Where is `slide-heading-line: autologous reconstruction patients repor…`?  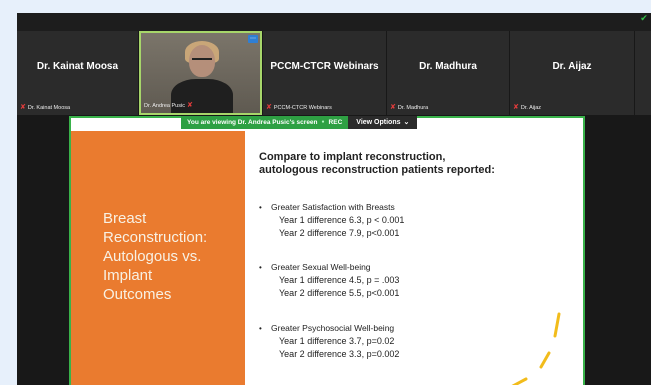 slide-heading-line: autologous reconstruction patients repor… is located at coordinates (377, 170).